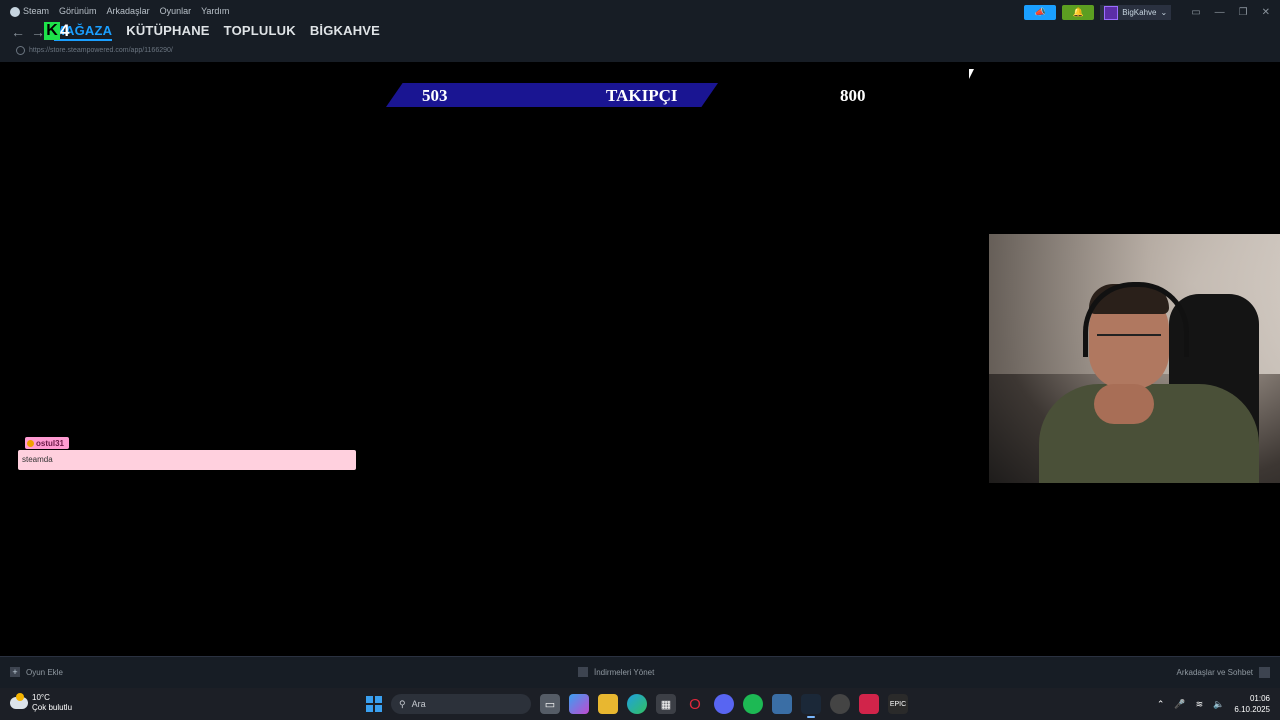 The image size is (1280, 720). I want to click on steam-menu: Steam Görünüm Arkadaşlar Oyunlar Yardım, so click(119, 11).